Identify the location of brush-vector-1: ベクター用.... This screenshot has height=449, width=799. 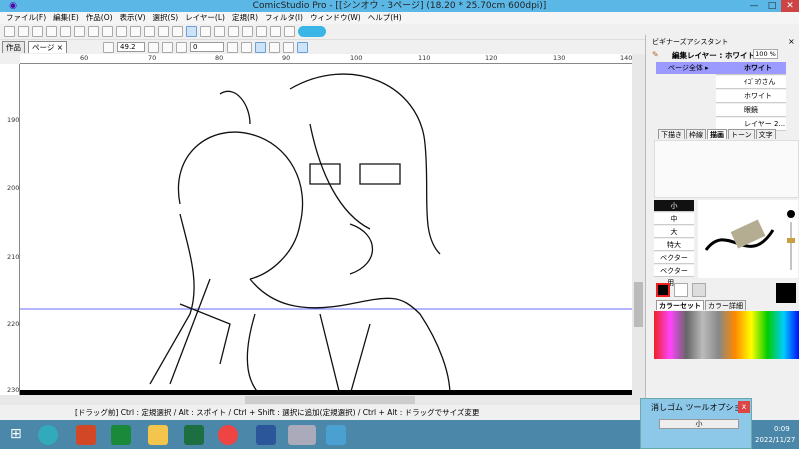
(674, 263).